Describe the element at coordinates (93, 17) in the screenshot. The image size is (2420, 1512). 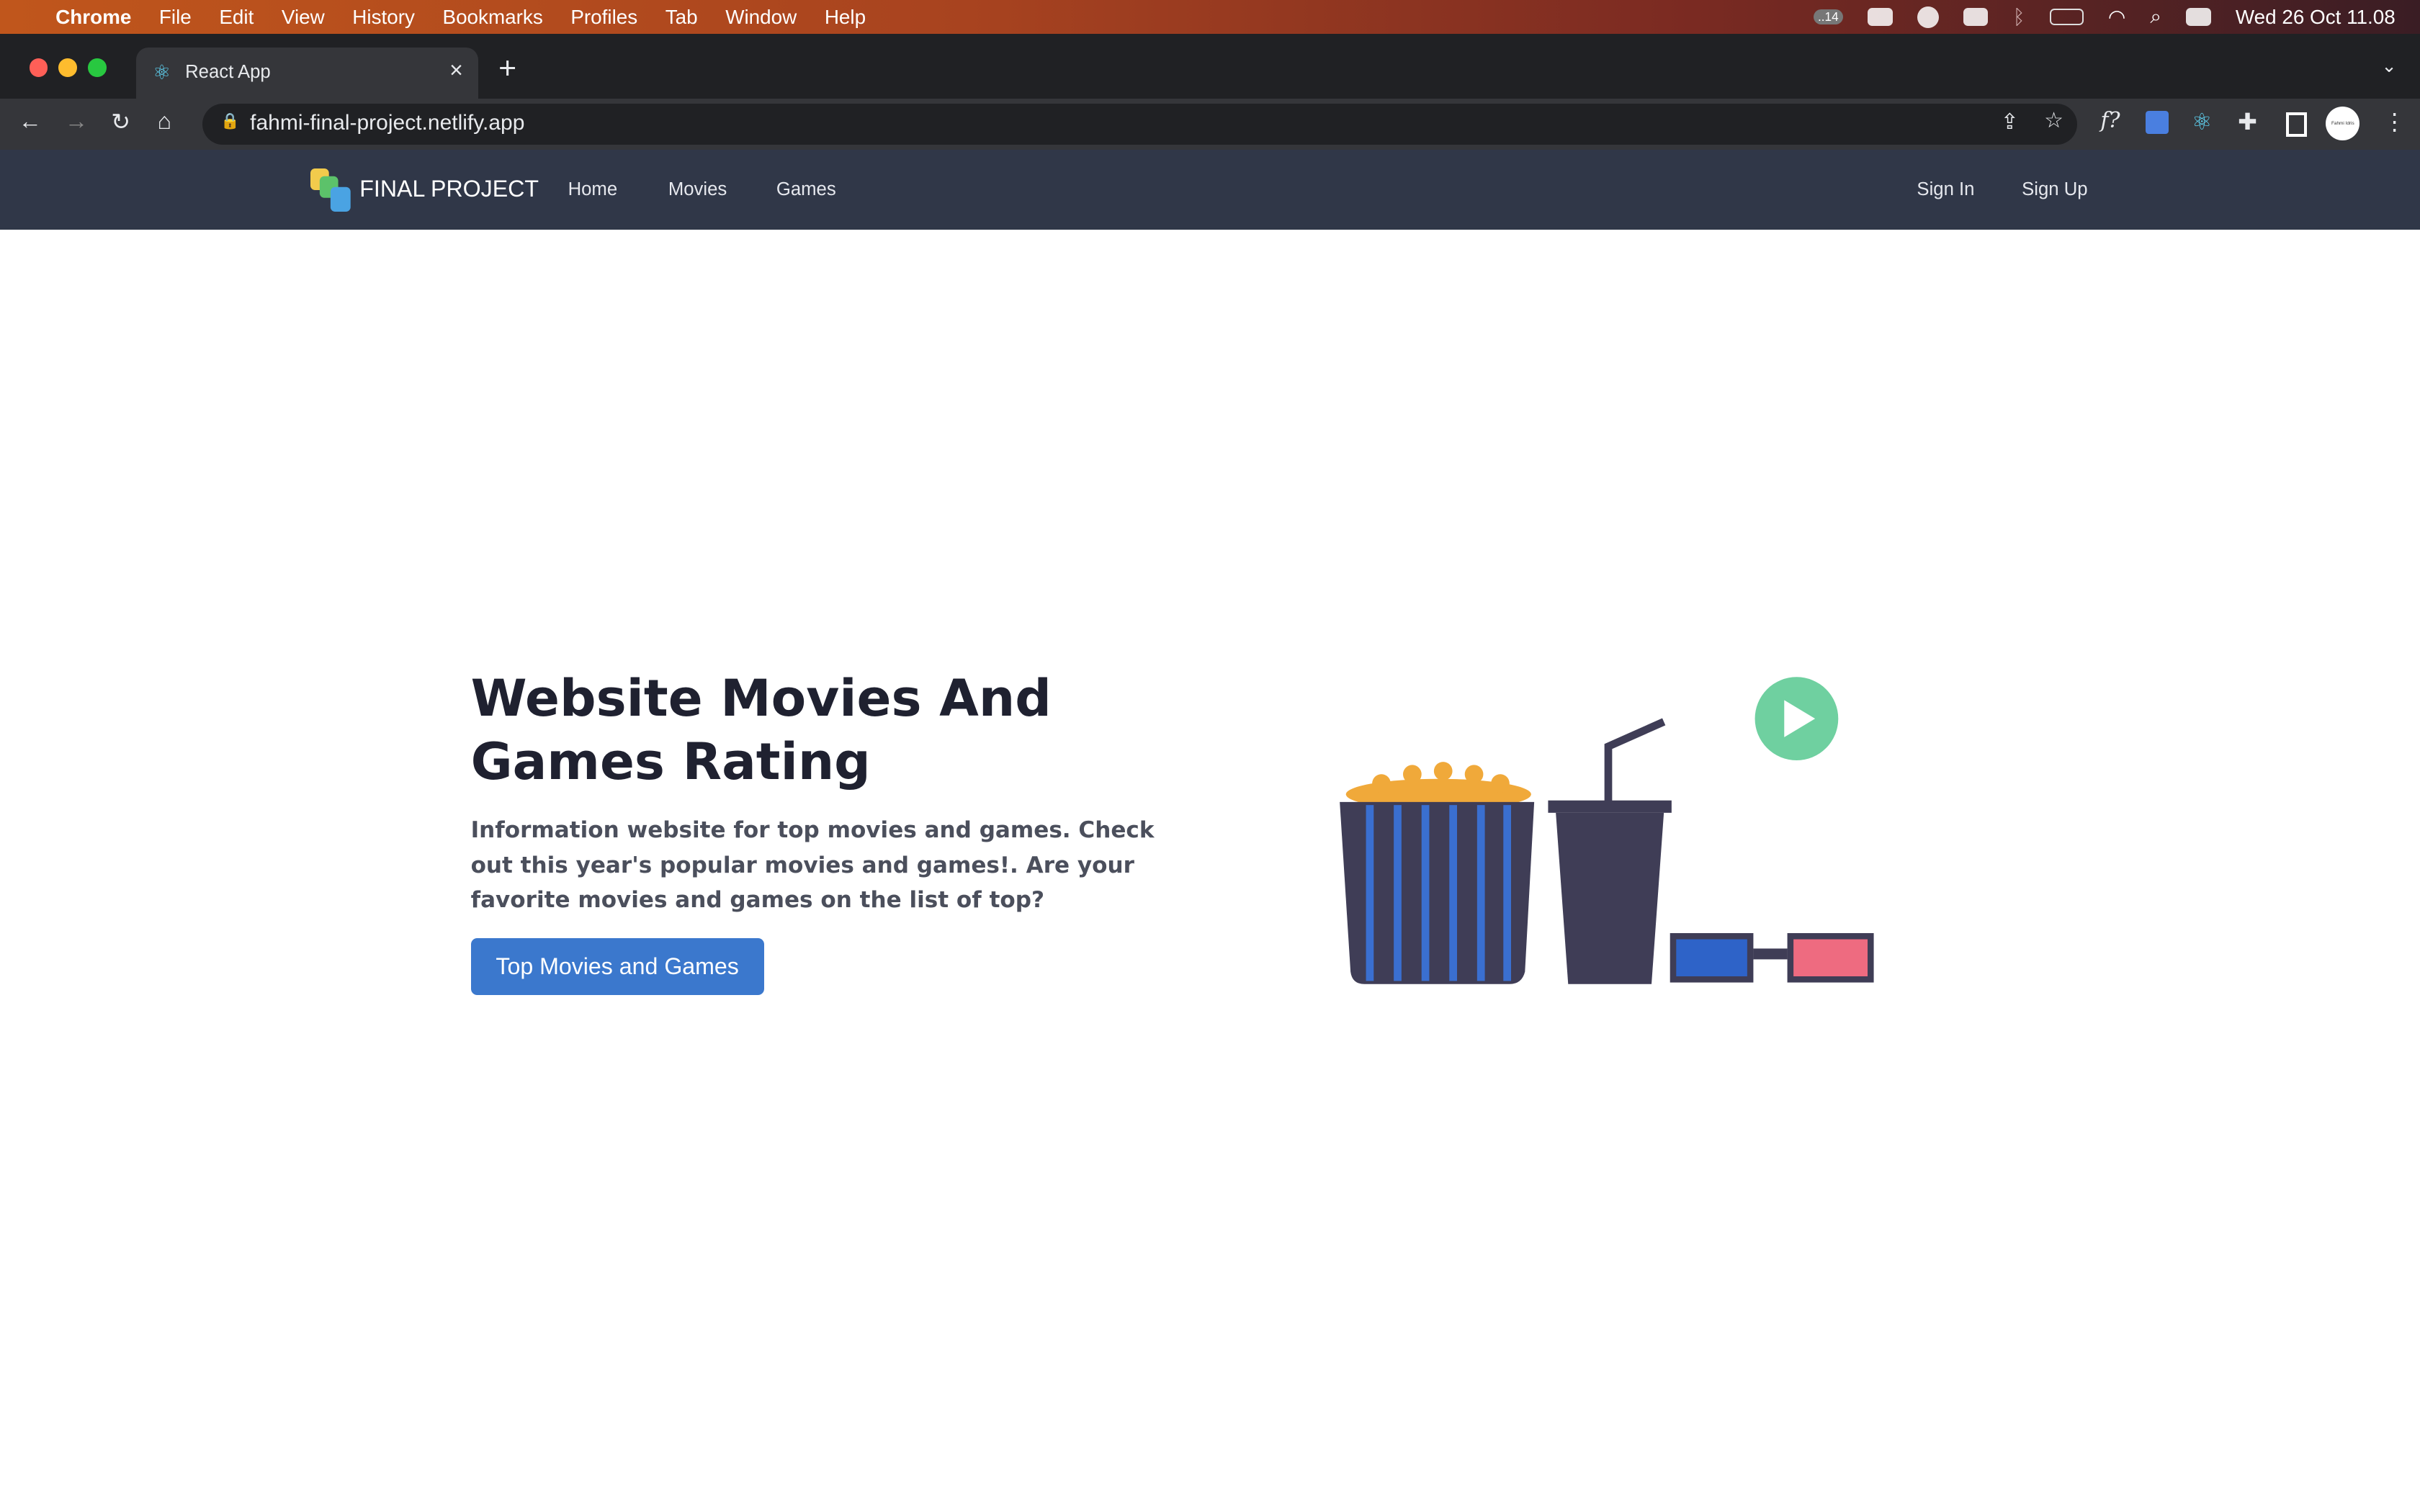
I see `menu-app: Chrome` at that location.